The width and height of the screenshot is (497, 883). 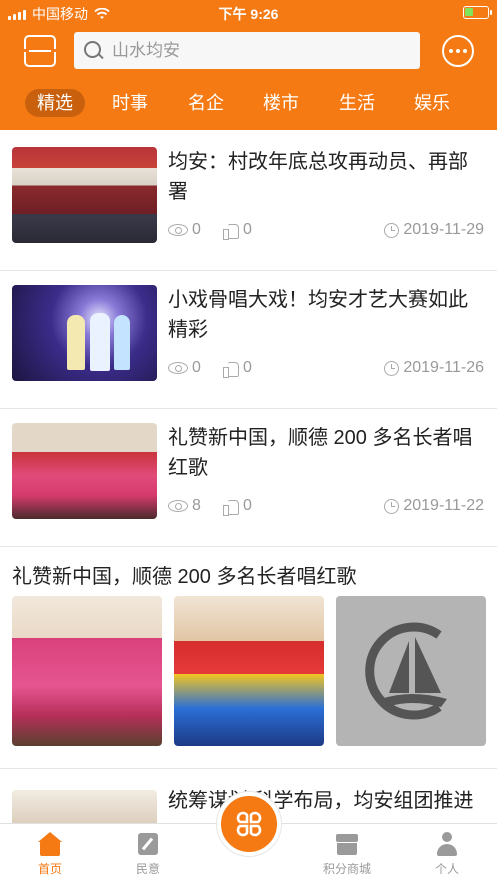 I want to click on tab-jingxuan: 精选, so click(x=55, y=103).